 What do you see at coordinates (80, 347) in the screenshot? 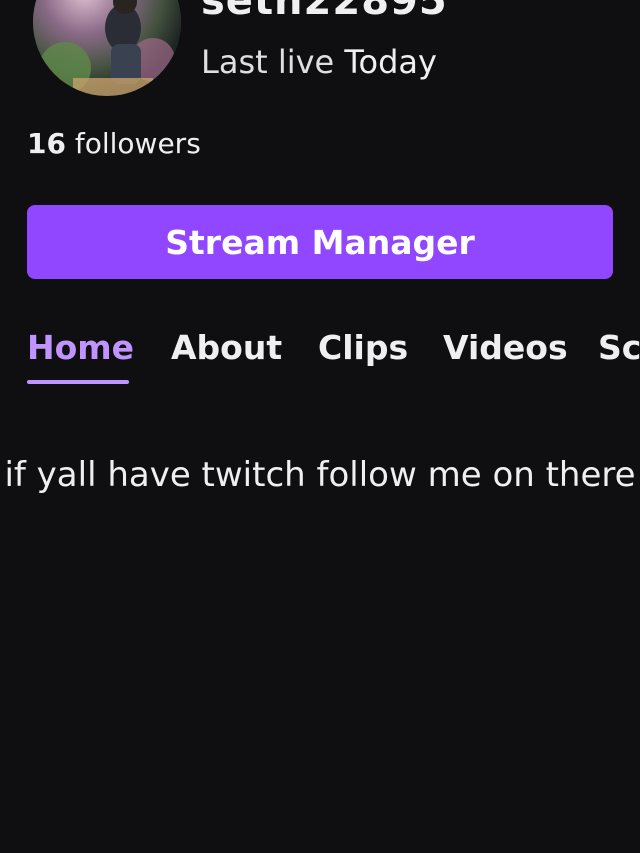
I see `tab-home: Home` at bounding box center [80, 347].